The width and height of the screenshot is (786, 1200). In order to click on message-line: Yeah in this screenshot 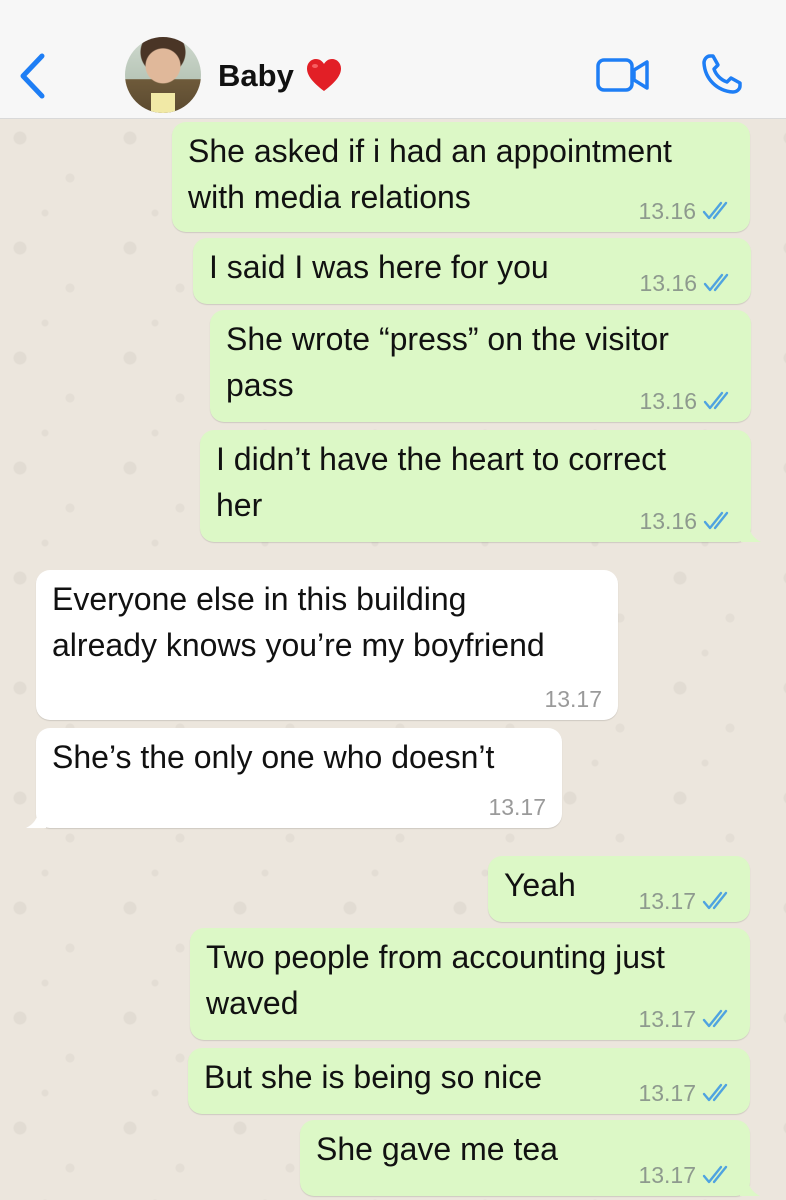, I will do `click(540, 885)`.